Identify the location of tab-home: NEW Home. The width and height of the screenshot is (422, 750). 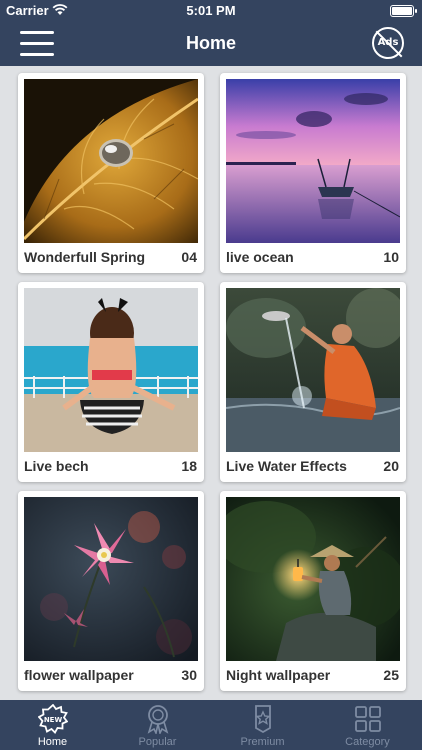
(52, 725).